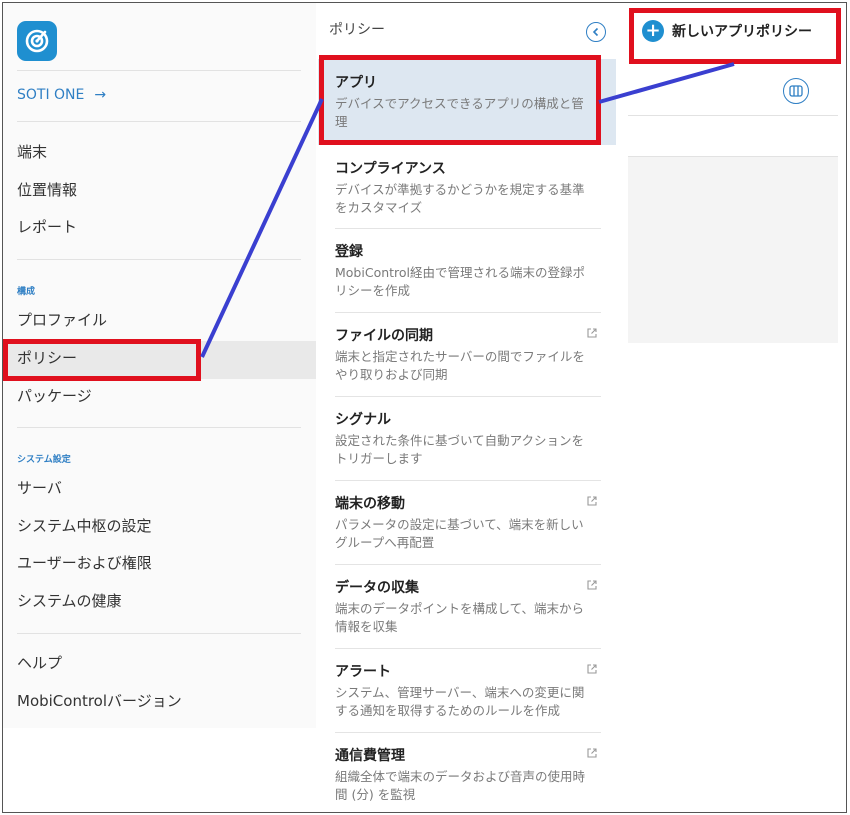 This screenshot has width=850, height=815. I want to click on connector-line-apps-to-new-policy, so click(666, 83).